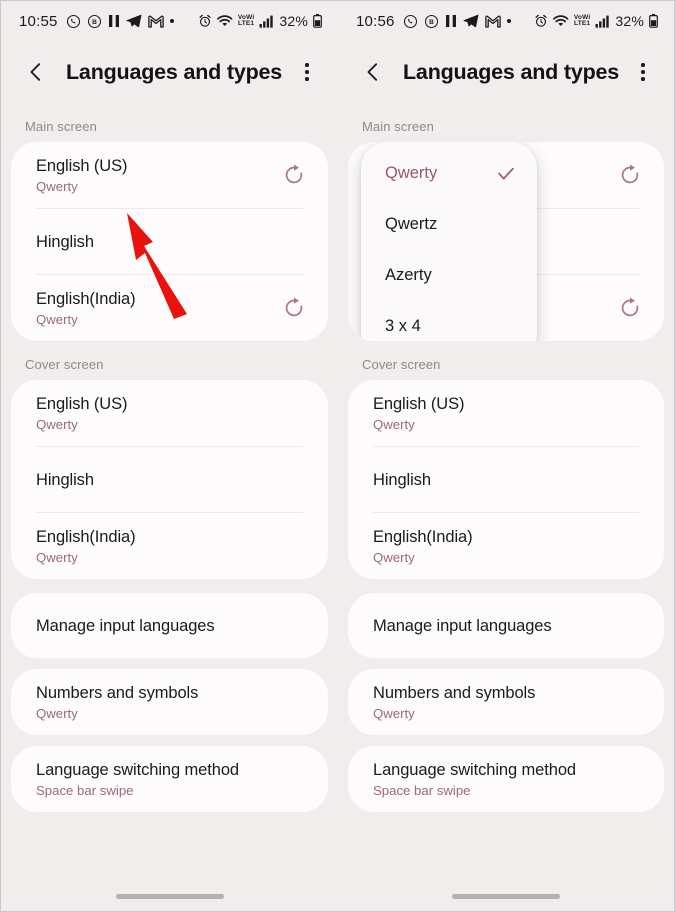 This screenshot has width=675, height=912. Describe the element at coordinates (449, 173) in the screenshot. I see `dropdown-option-qwerty: Qwerty` at that location.